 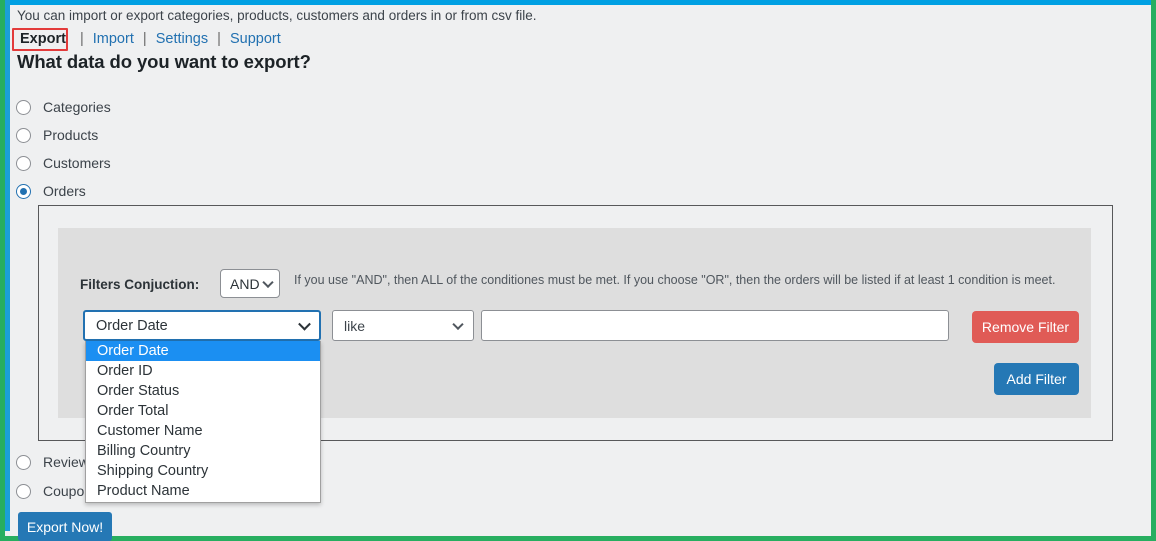 I want to click on export-now-button: Export Now!, so click(x=65, y=526).